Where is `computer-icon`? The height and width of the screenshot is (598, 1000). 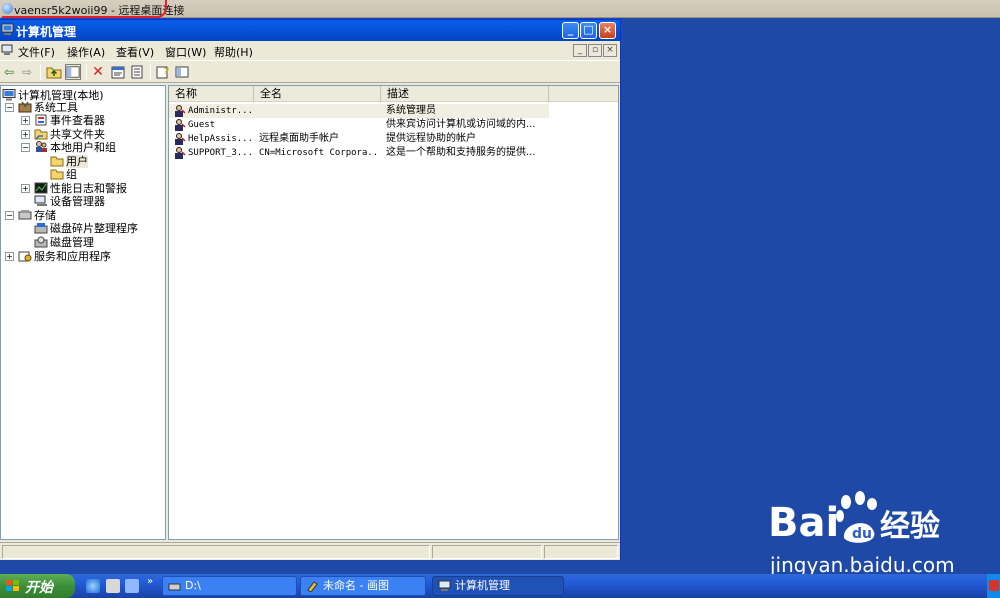
computer-icon is located at coordinates (9, 95).